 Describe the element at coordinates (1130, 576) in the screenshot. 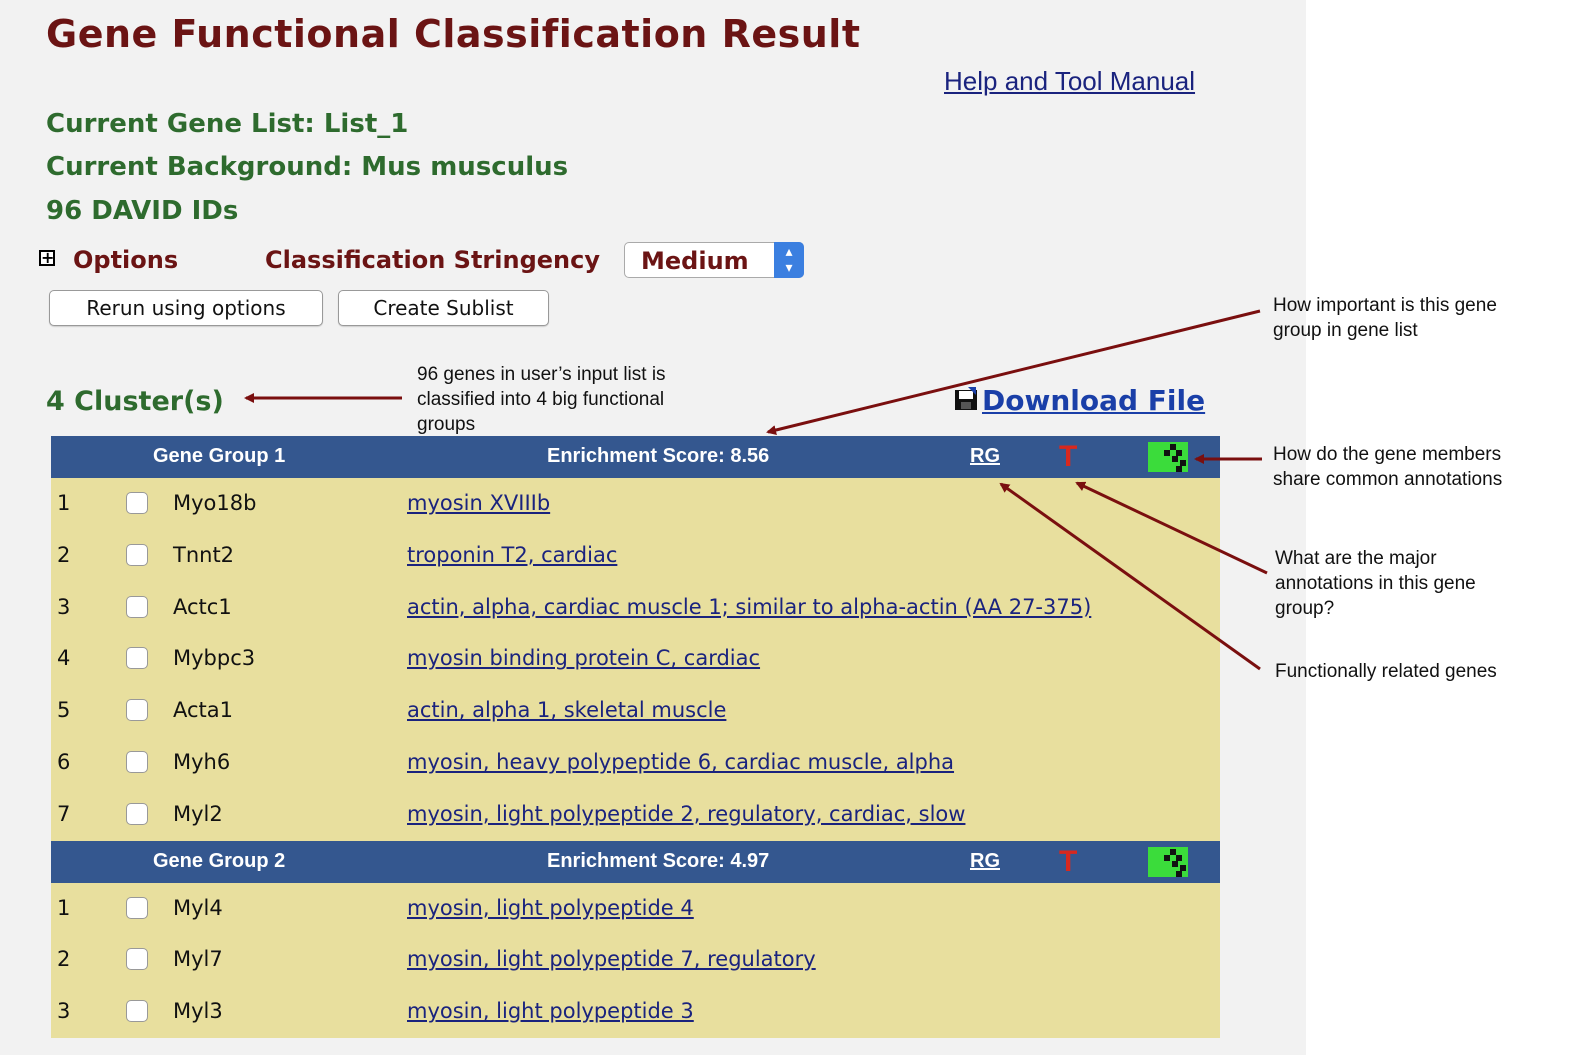

I see `arrow-to-related-genes` at that location.